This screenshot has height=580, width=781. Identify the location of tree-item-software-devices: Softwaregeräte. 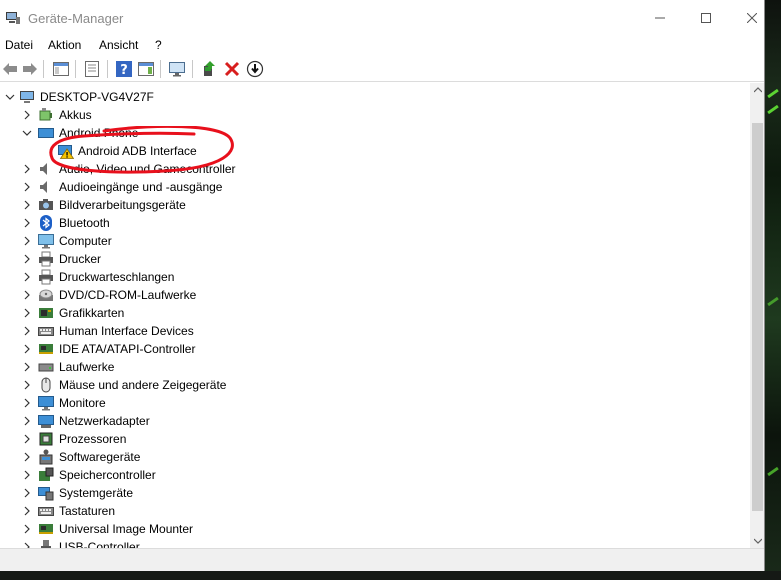
(370, 457).